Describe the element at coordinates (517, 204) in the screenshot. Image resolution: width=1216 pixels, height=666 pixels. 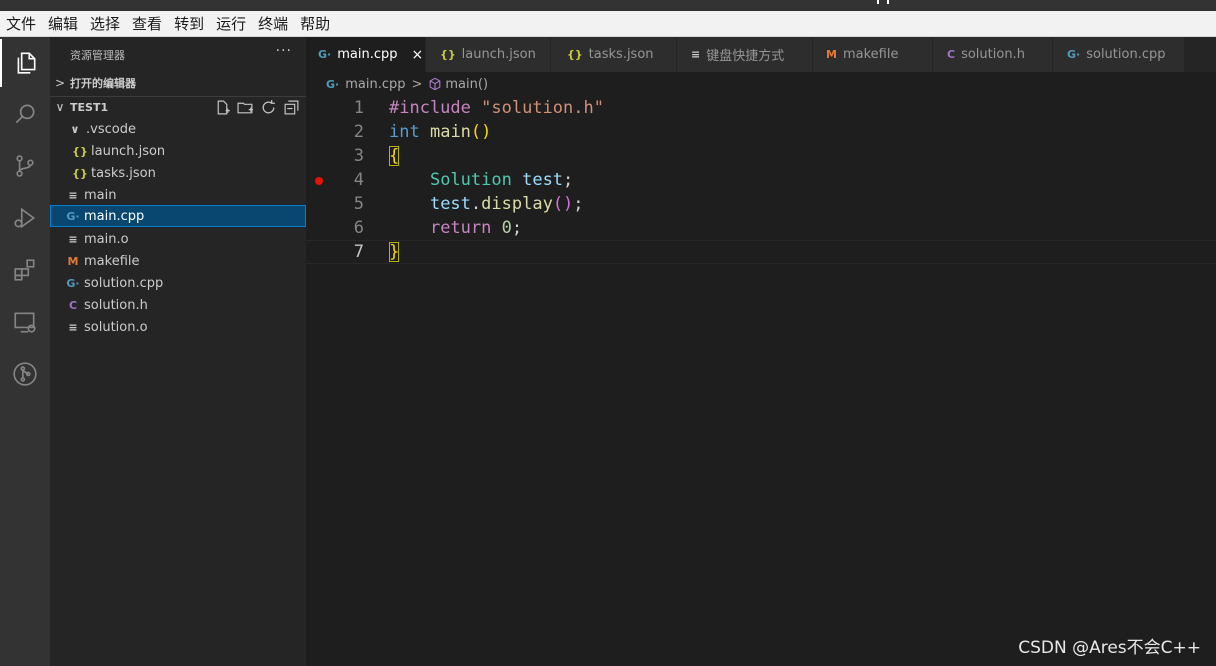
I see `token-function: display` at that location.